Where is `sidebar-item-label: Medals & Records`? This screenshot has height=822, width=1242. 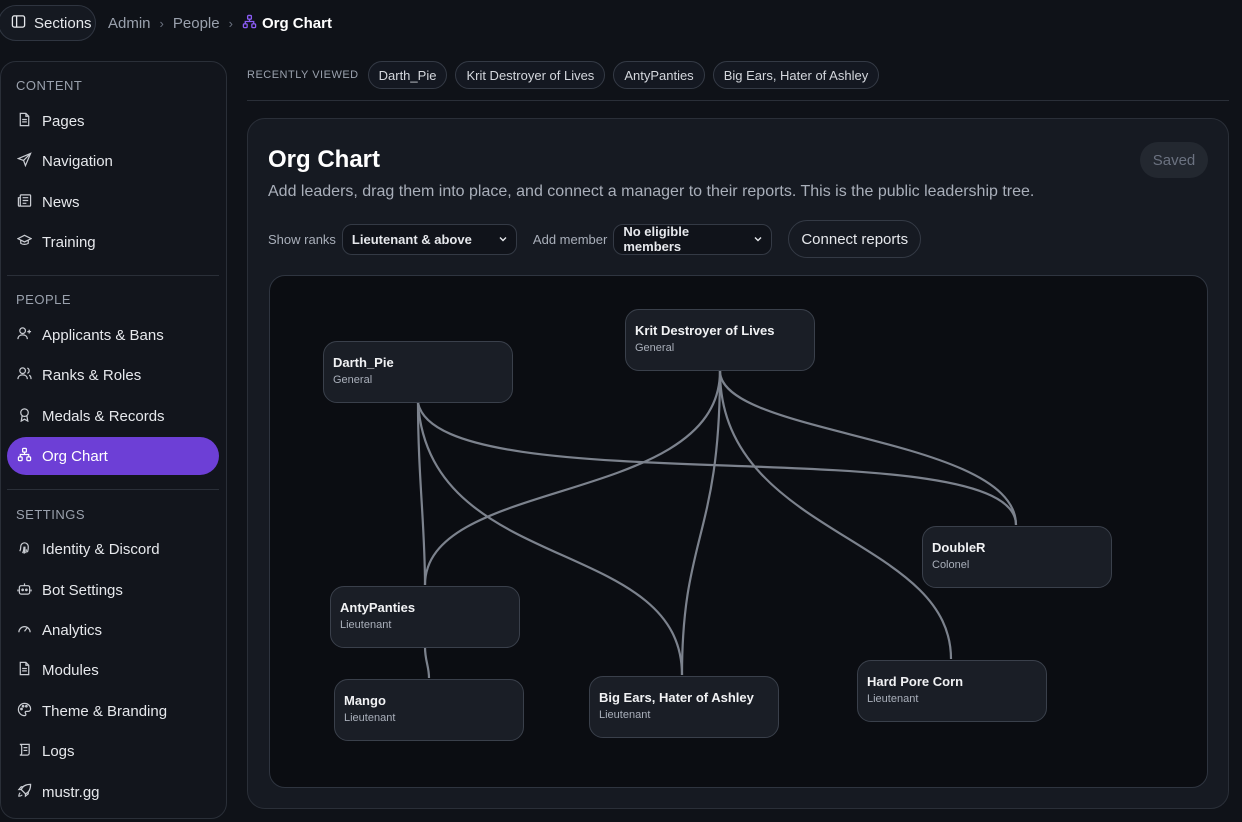
sidebar-item-label: Medals & Records is located at coordinates (103, 416).